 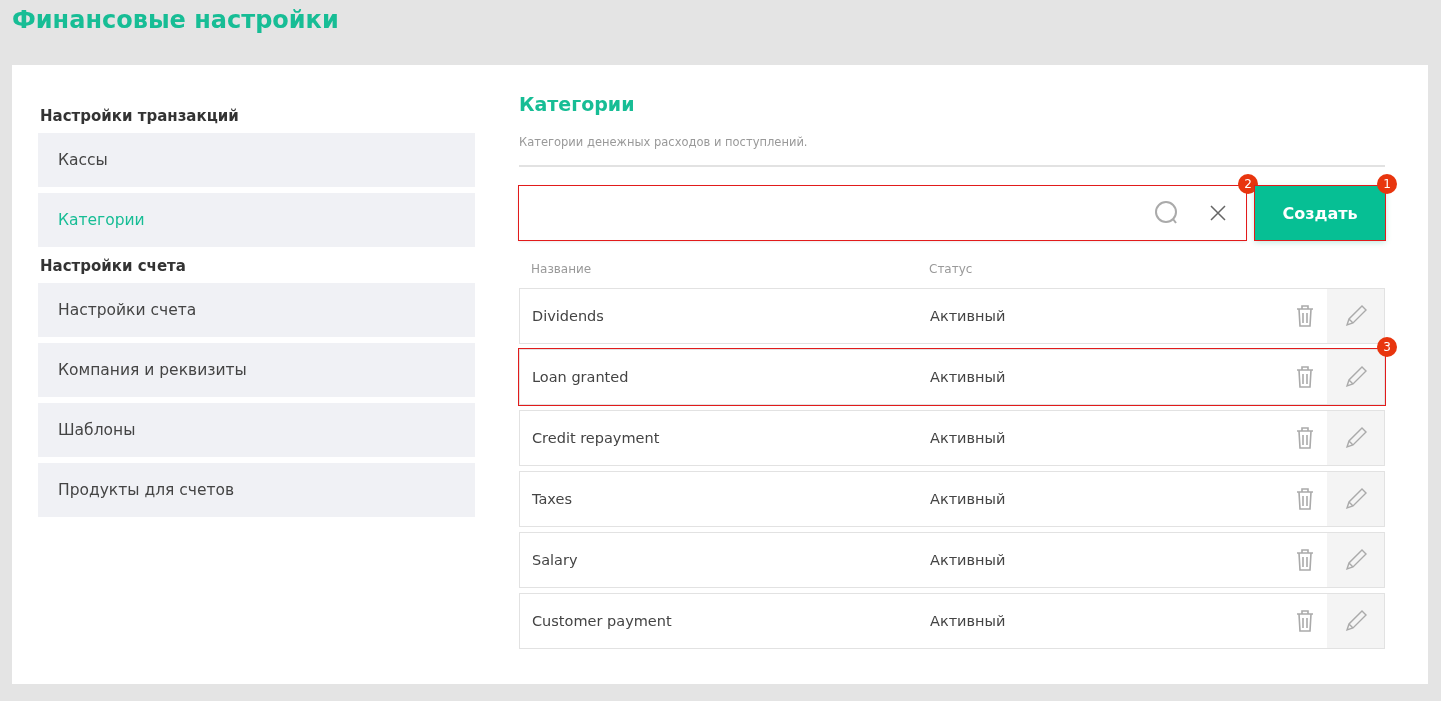 I want to click on table-cell-text: Credit repayment, so click(x=596, y=438).